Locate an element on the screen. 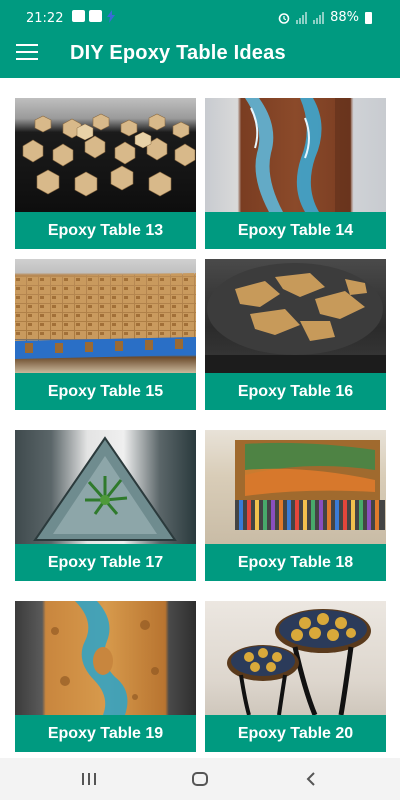 This screenshot has width=400, height=800. card-epoxy-table-14: Epoxy Table 14 is located at coordinates (295, 173).